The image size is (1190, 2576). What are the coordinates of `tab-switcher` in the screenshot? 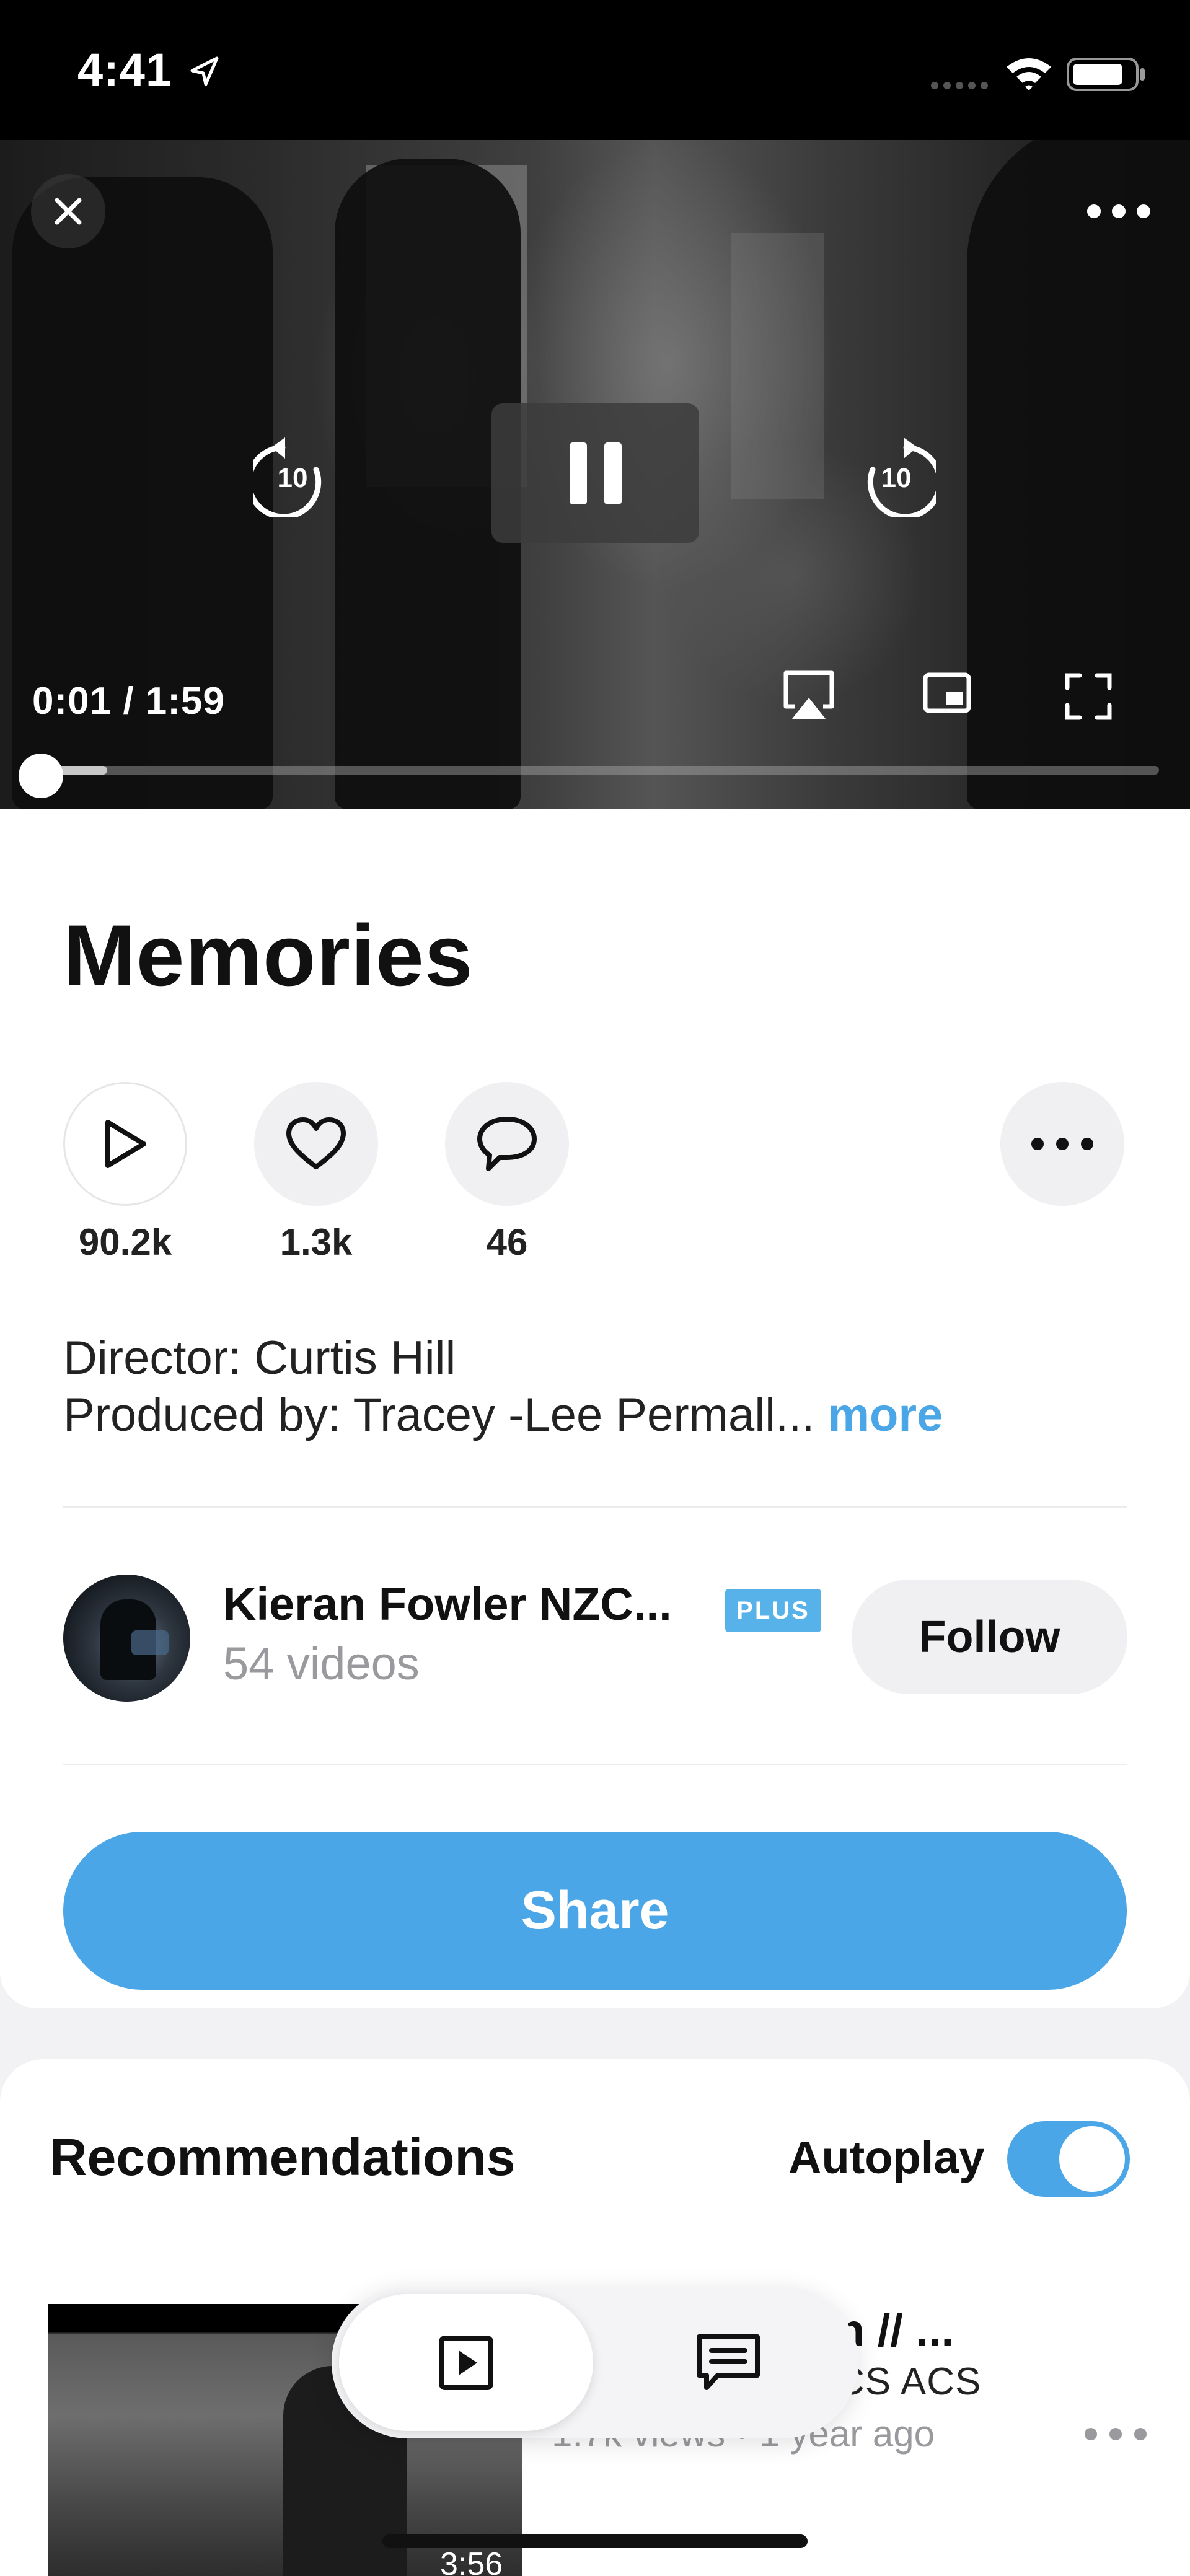 It's located at (595, 2363).